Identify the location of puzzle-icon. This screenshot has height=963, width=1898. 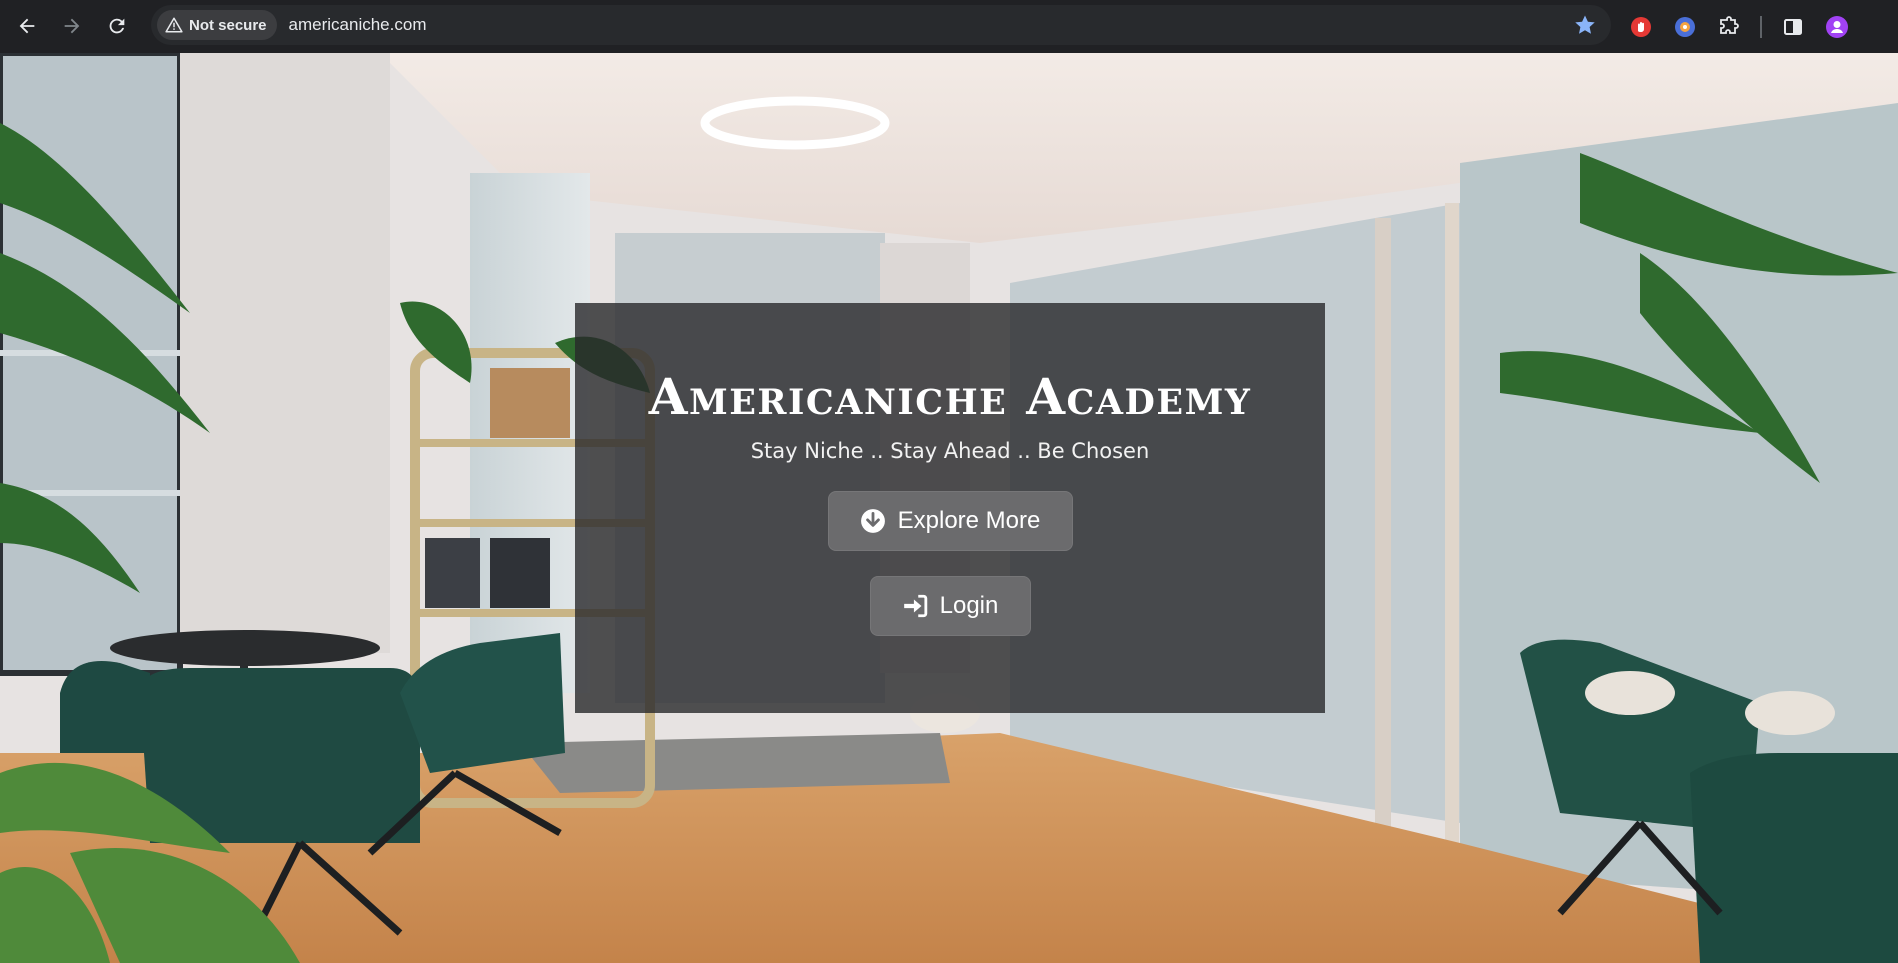
(1729, 24).